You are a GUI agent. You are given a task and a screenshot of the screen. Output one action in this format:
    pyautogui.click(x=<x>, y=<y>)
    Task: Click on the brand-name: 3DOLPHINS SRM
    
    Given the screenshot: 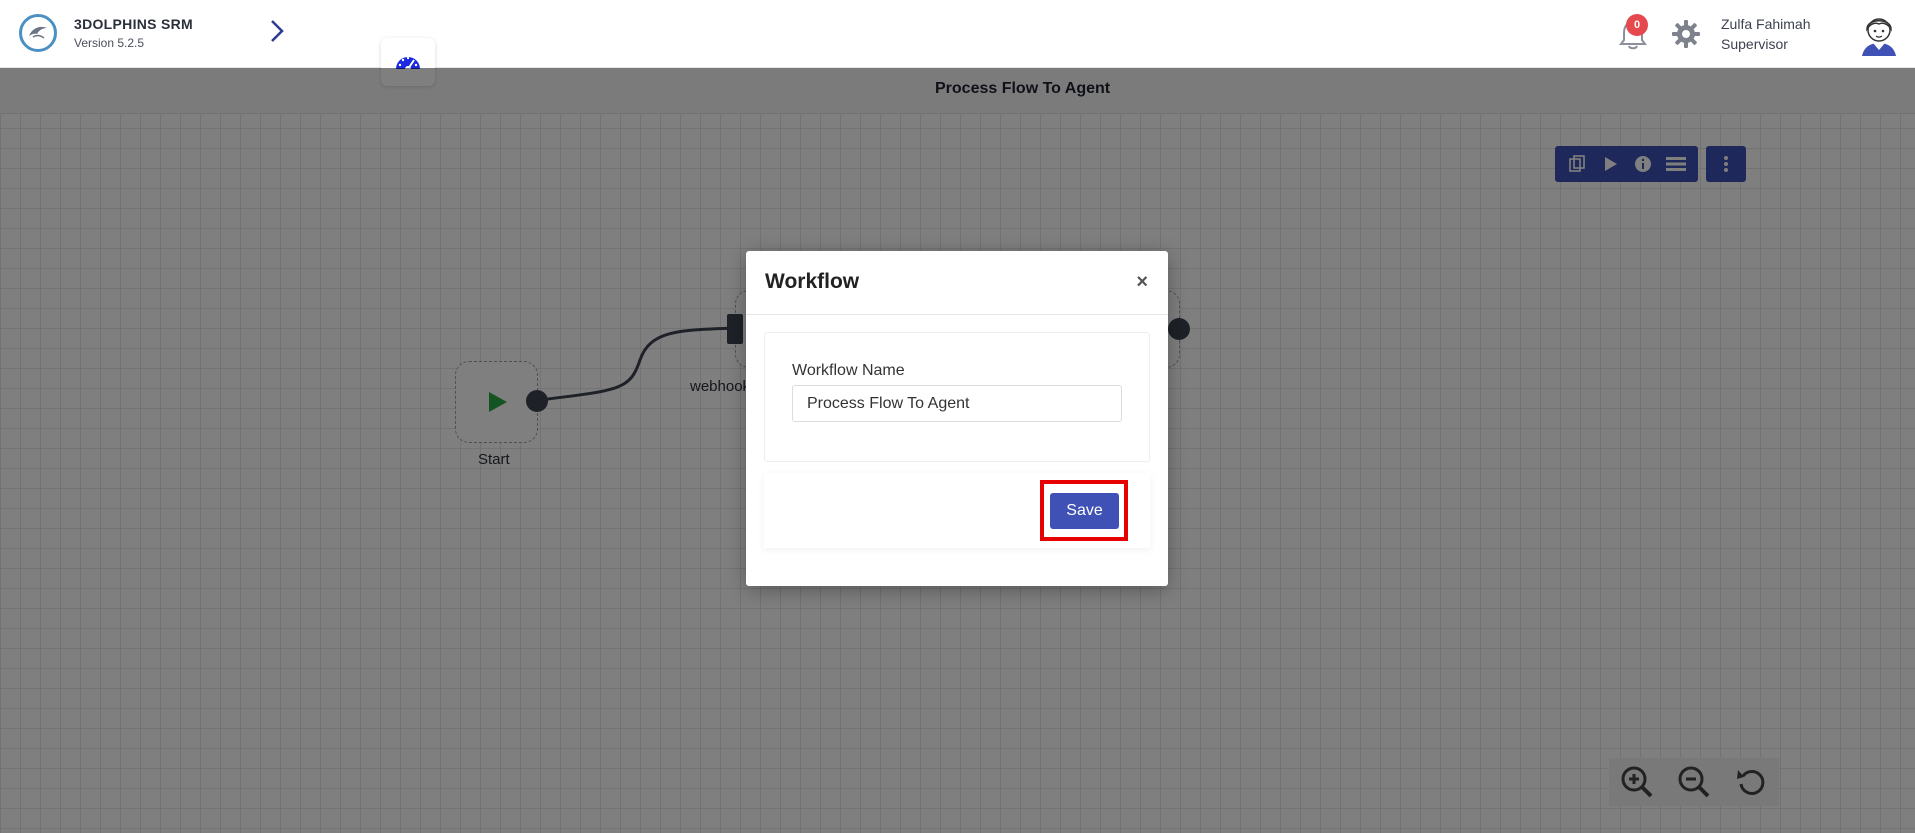 What is the action you would take?
    pyautogui.click(x=134, y=24)
    